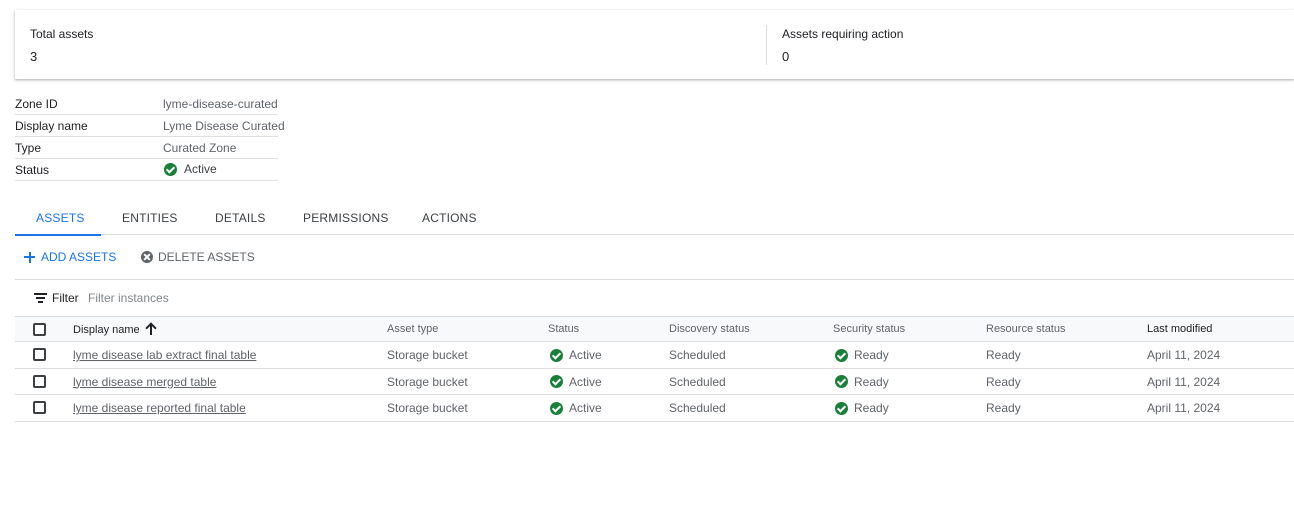 The height and width of the screenshot is (505, 1294). What do you see at coordinates (164, 355) in the screenshot?
I see `asset-name-link: lyme disease lab extract final table` at bounding box center [164, 355].